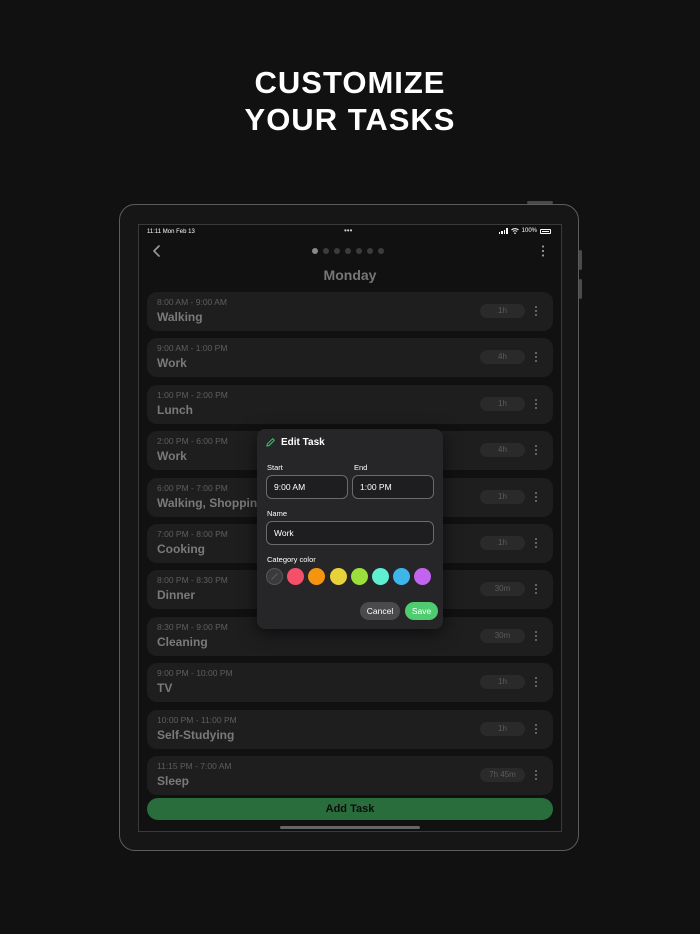  I want to click on task-row: 11:15 PM - 7:00 AM Sleep 7h 45m, so click(350, 775).